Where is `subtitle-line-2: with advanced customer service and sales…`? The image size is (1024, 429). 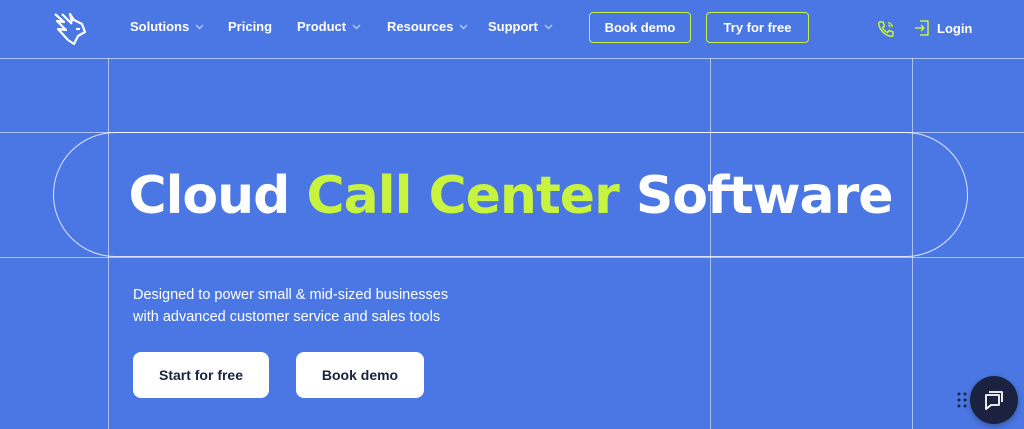 subtitle-line-2: with advanced customer service and sales… is located at coordinates (287, 317).